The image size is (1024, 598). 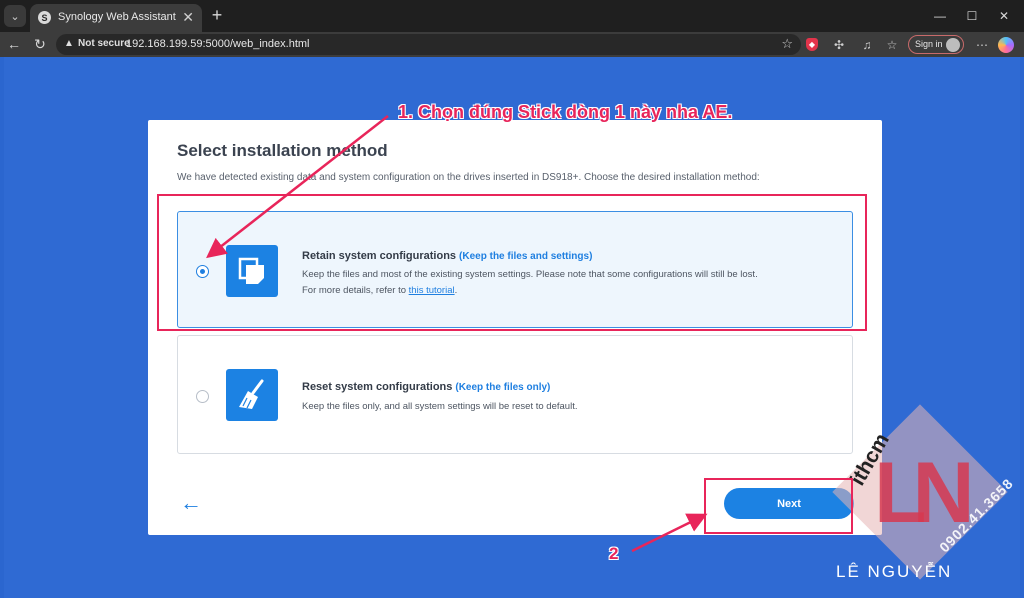 What do you see at coordinates (982, 45) in the screenshot?
I see `more-menu-icon: ⋯` at bounding box center [982, 45].